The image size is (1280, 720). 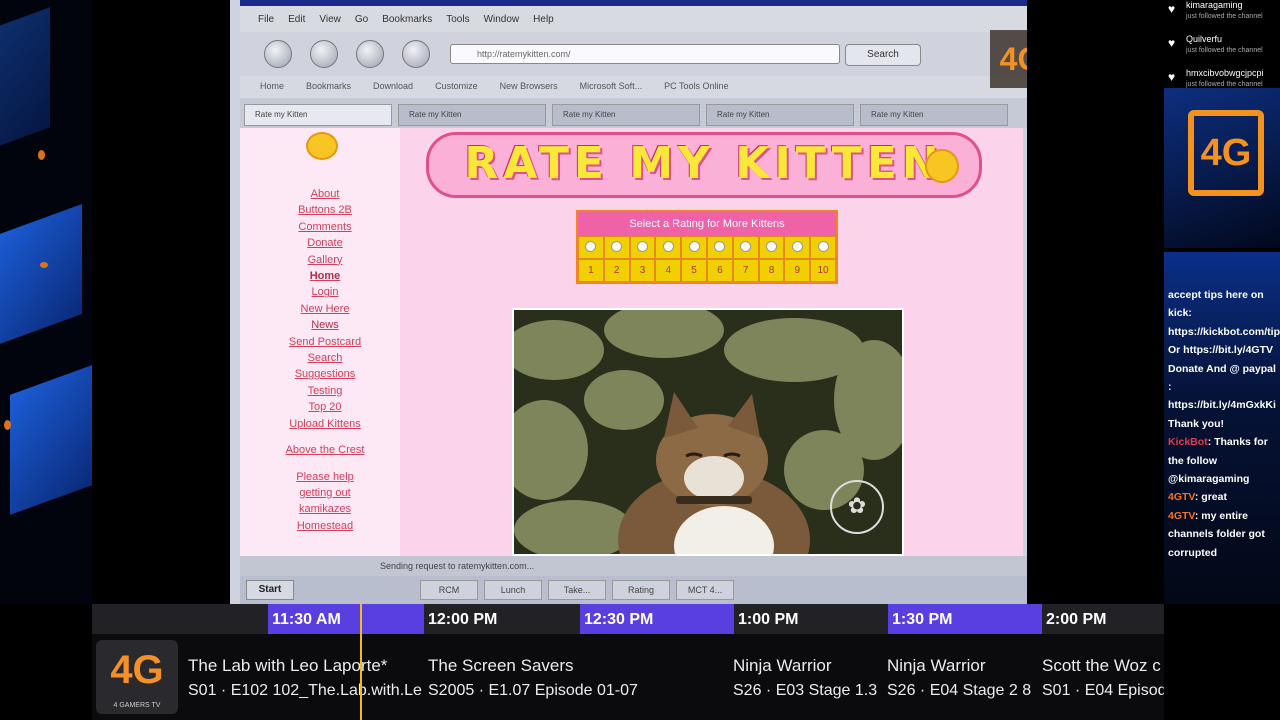 I want to click on menu-help: Help, so click(x=543, y=23).